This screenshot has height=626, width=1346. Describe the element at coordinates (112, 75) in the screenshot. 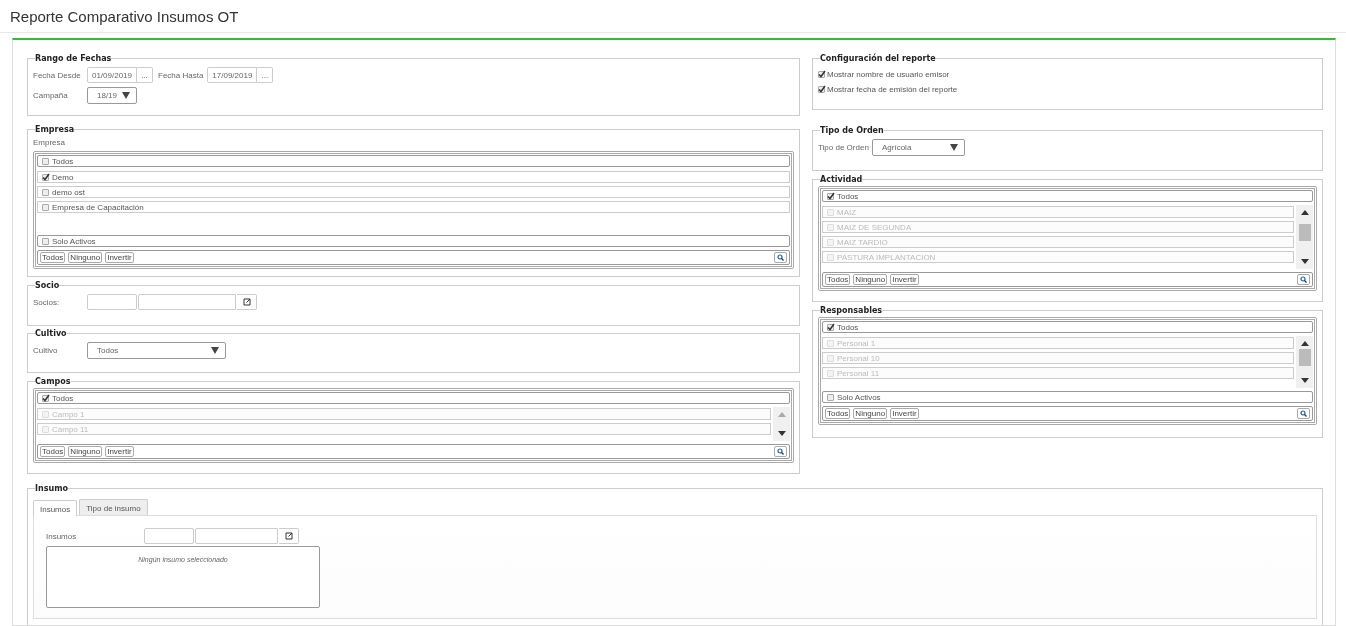

I see `date-field: 01/09/2019` at that location.